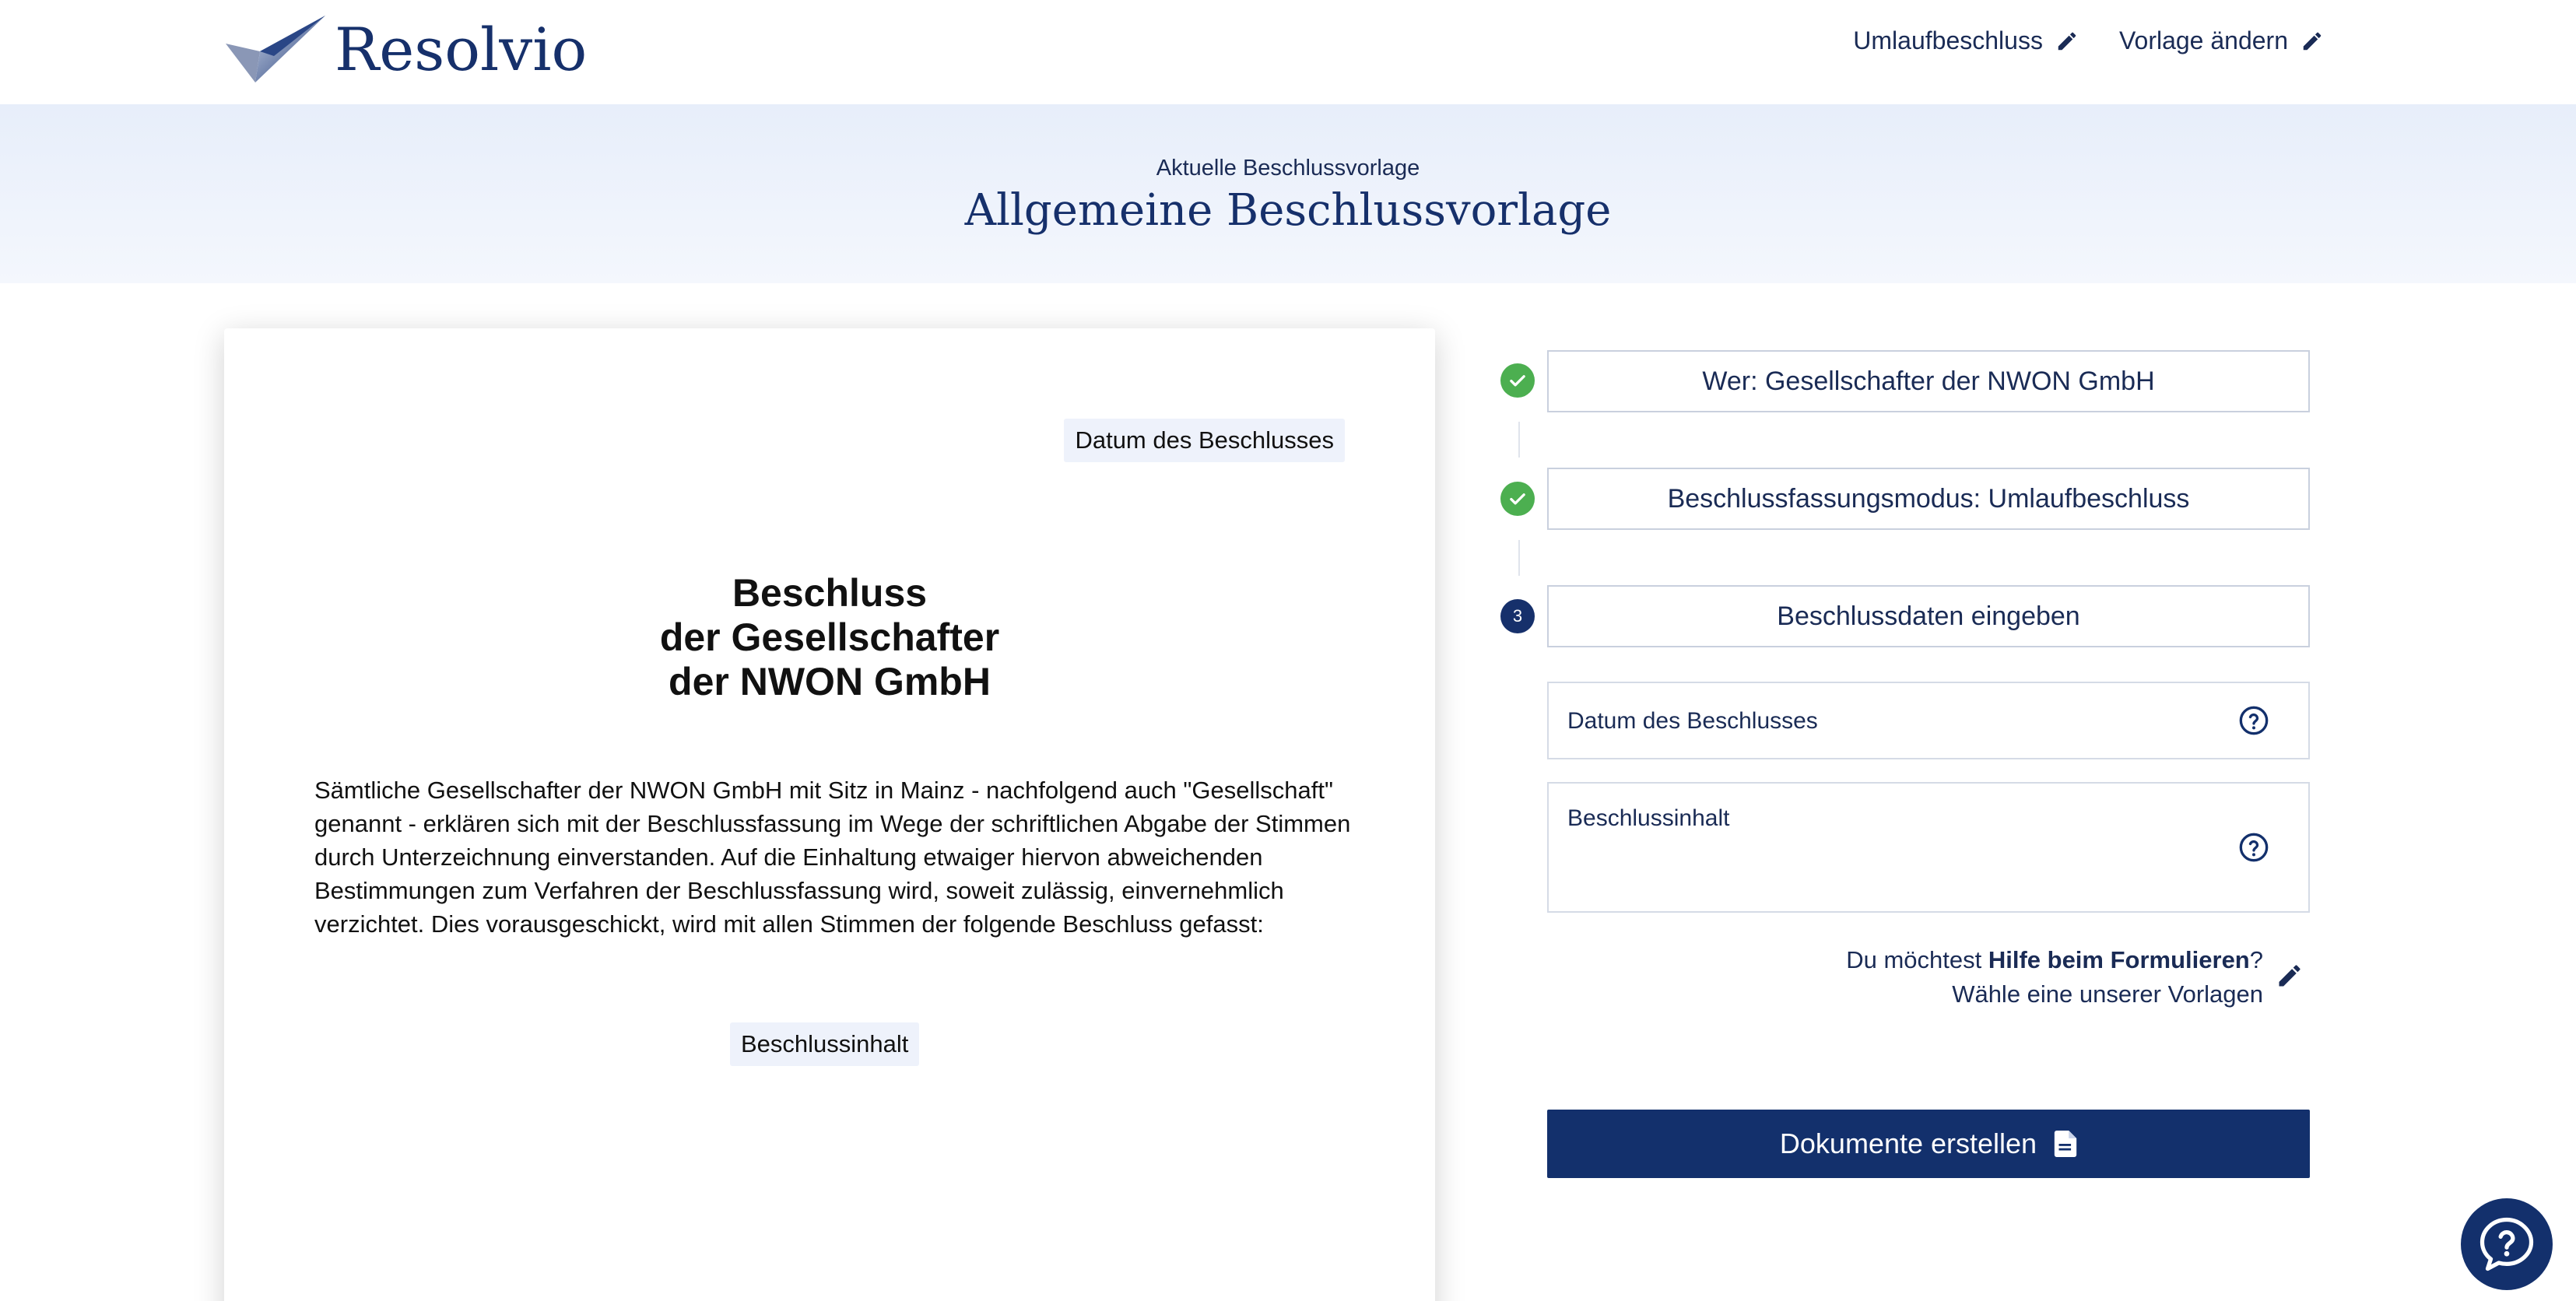 This screenshot has width=2576, height=1301. What do you see at coordinates (462, 49) in the screenshot?
I see `logo-text: Resolvio` at bounding box center [462, 49].